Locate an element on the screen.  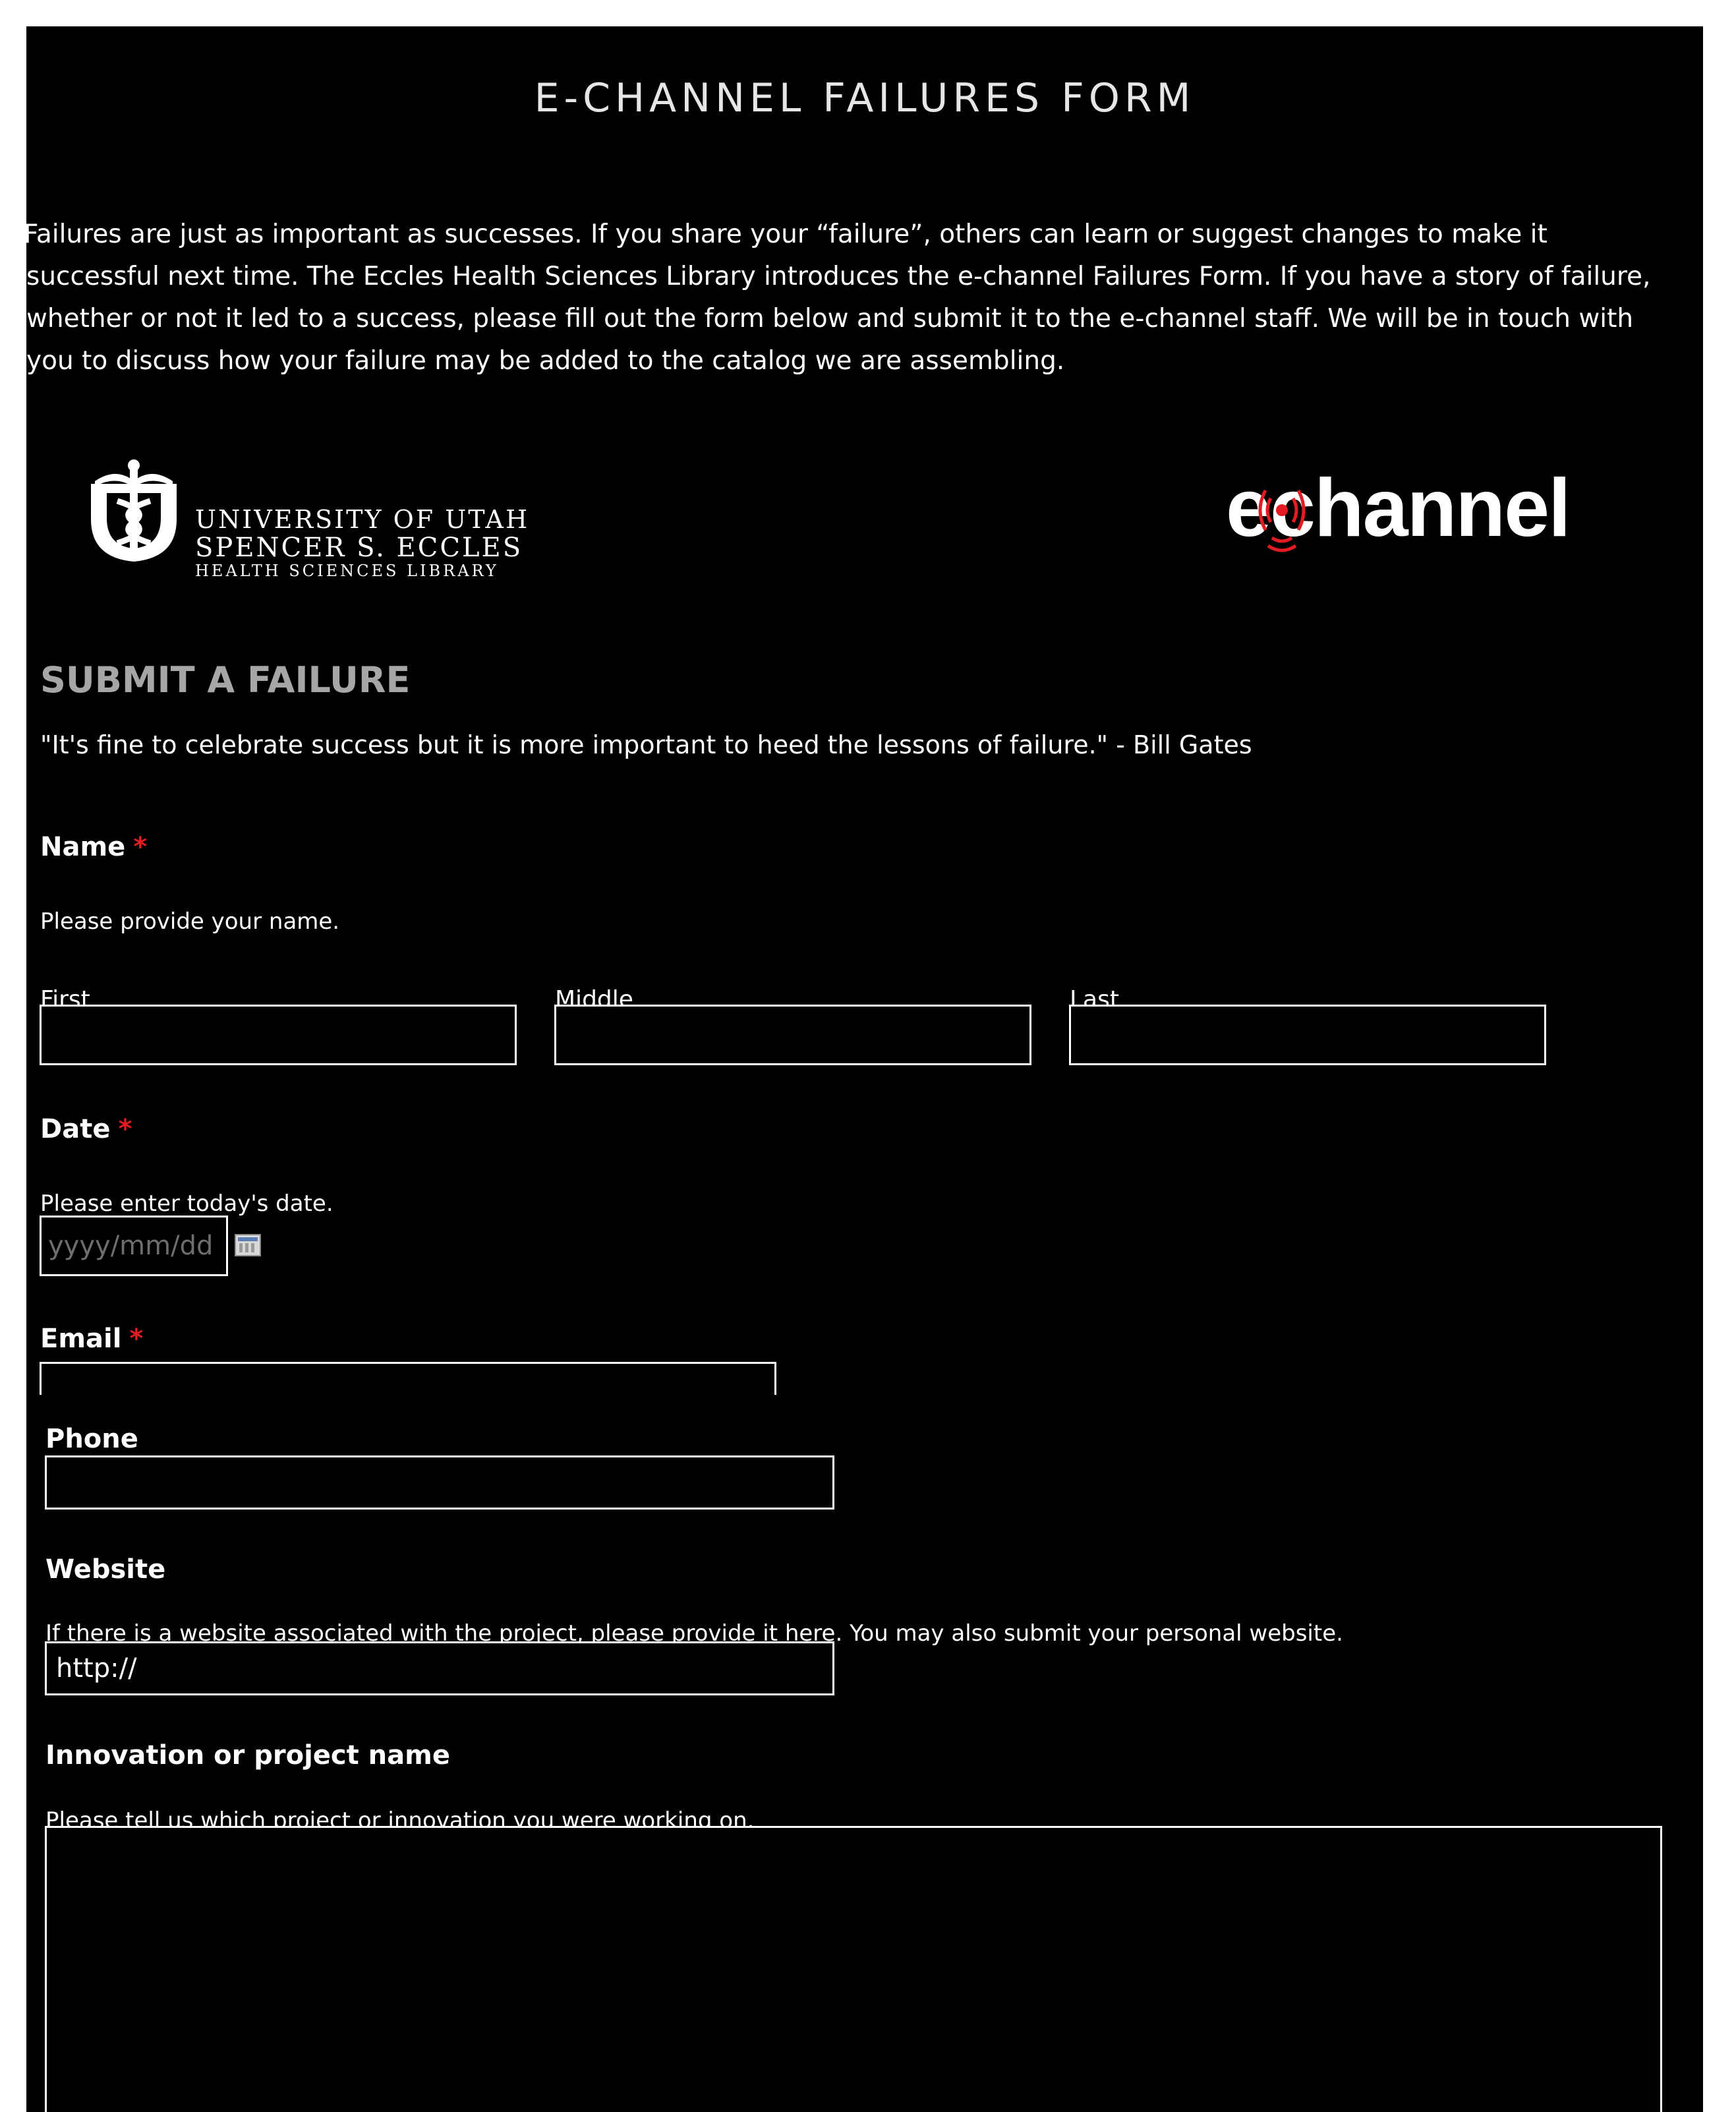
calendar-icon is located at coordinates (248, 1245).